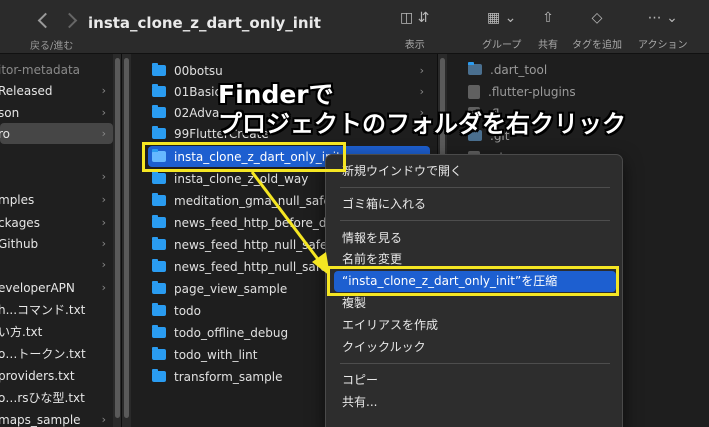 This screenshot has height=427, width=709. I want to click on list-item: Github ›, so click(56, 243).